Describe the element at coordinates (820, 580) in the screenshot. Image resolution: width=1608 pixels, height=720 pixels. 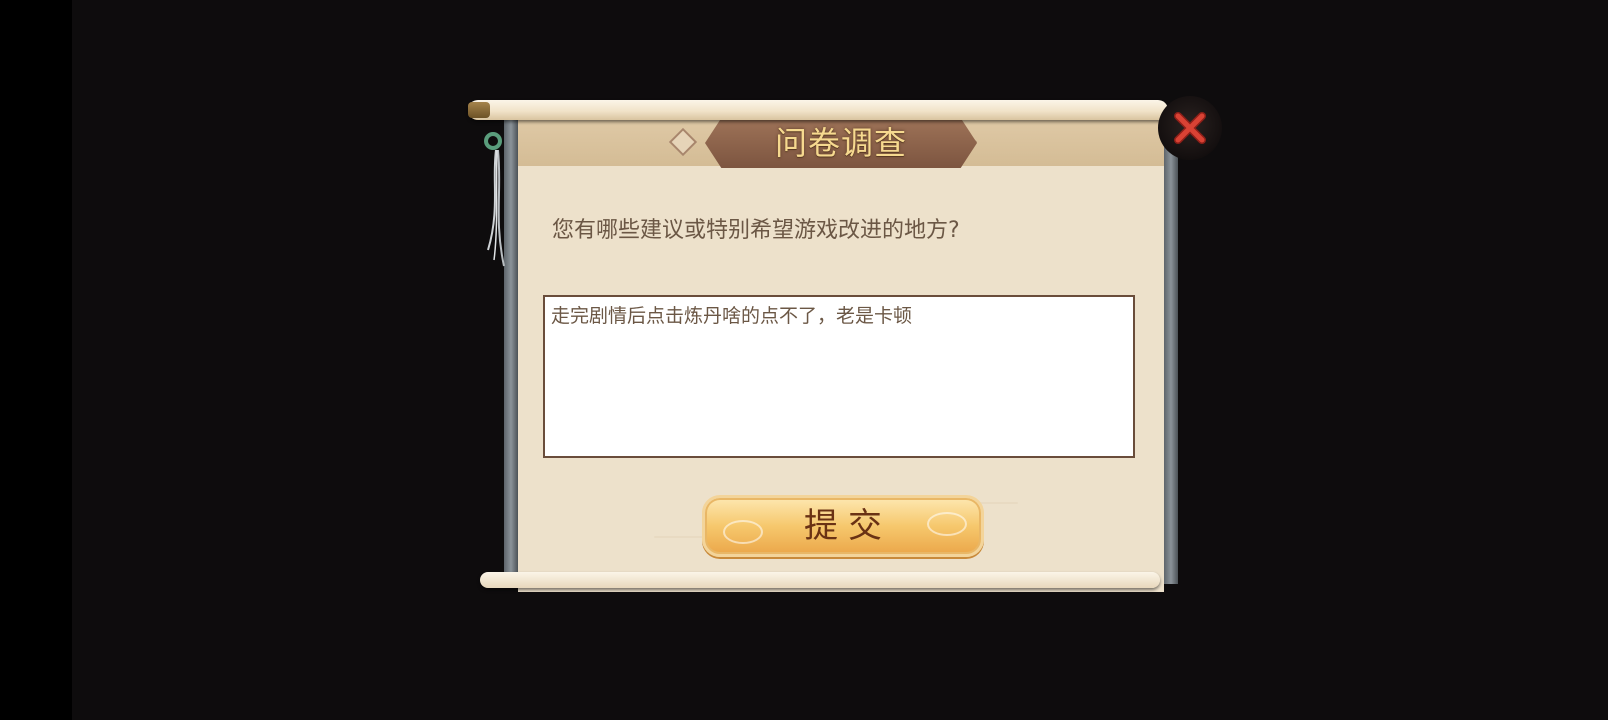
I see `scroll-bottom-rod` at that location.